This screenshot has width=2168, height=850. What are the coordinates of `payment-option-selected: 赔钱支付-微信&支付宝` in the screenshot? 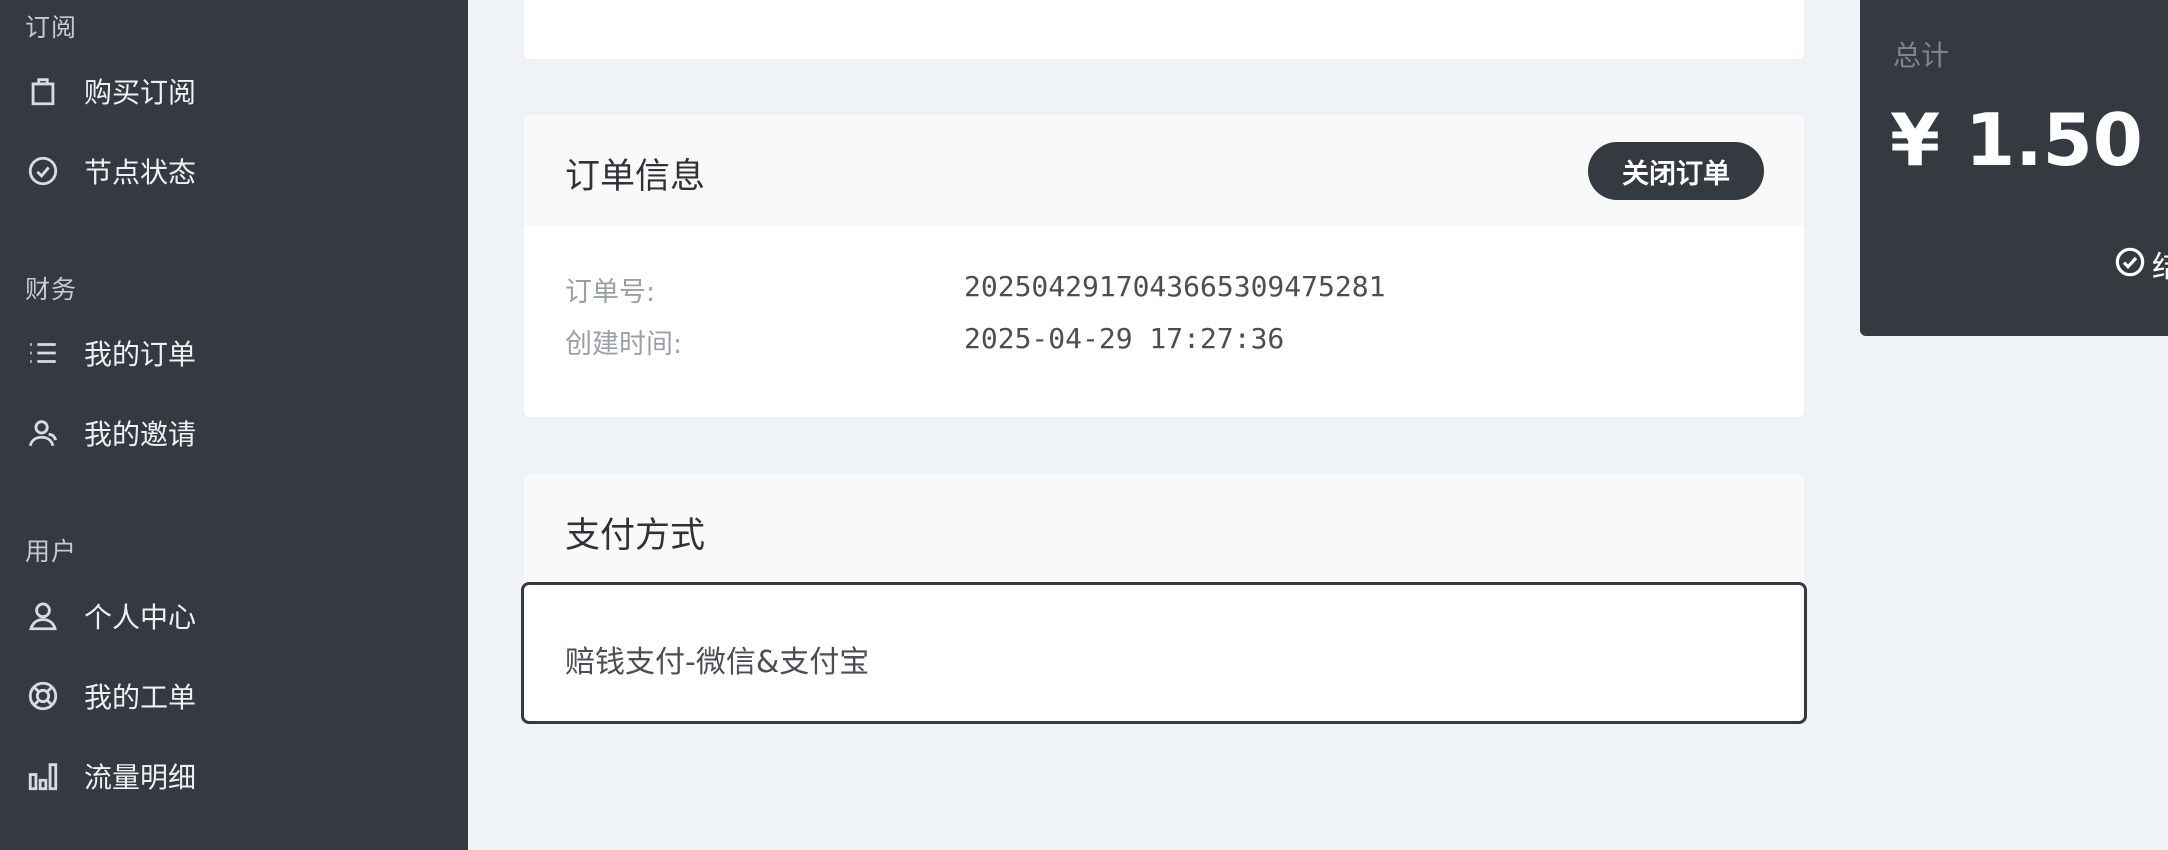 It's located at (1164, 653).